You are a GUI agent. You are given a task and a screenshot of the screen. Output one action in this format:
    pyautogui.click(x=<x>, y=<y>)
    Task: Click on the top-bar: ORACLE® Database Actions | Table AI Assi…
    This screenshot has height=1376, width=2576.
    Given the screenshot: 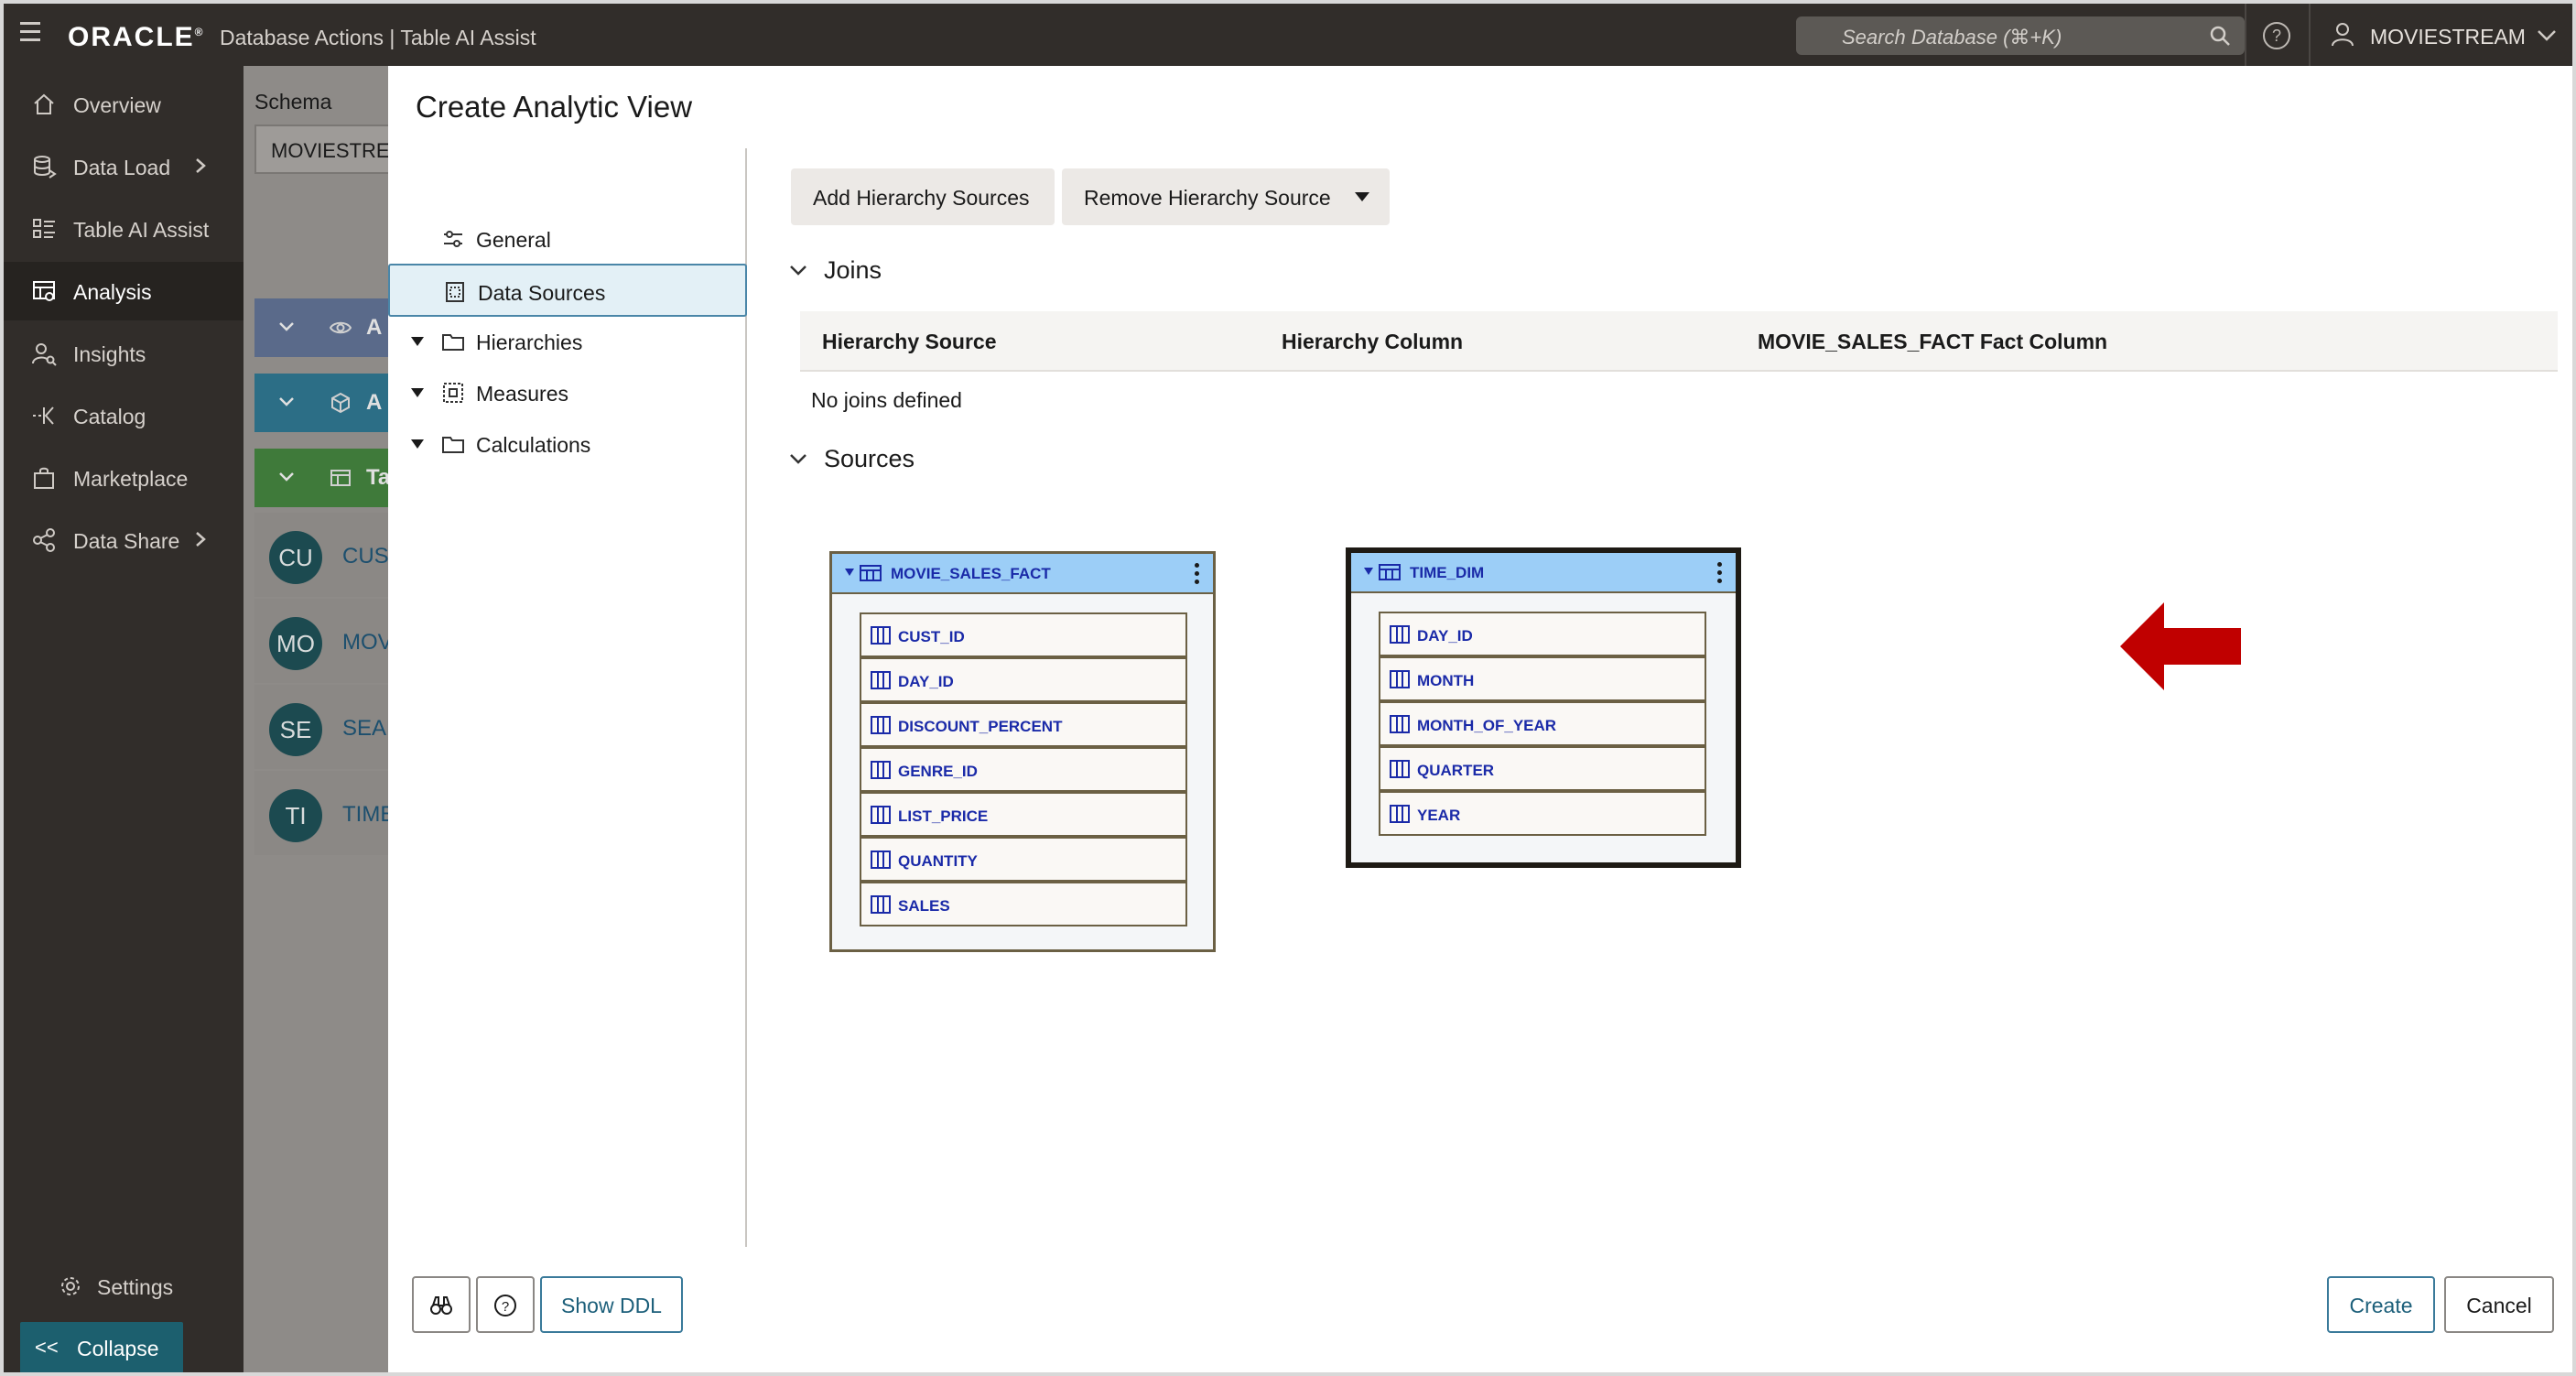 What is the action you would take?
    pyautogui.click(x=1288, y=35)
    